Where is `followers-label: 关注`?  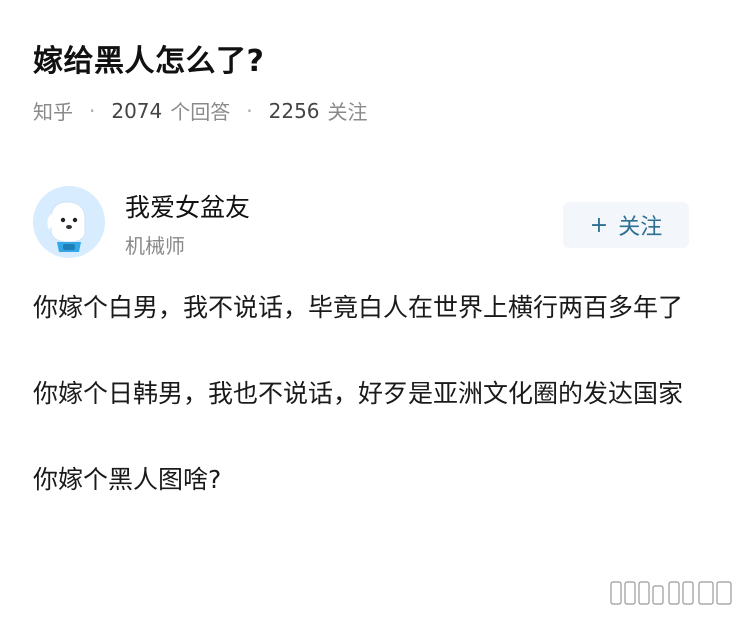 followers-label: 关注 is located at coordinates (347, 112).